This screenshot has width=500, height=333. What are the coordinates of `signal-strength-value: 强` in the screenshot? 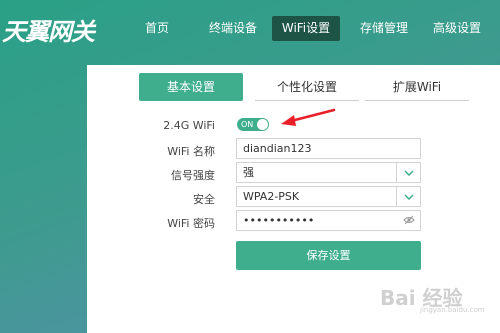 It's located at (248, 172).